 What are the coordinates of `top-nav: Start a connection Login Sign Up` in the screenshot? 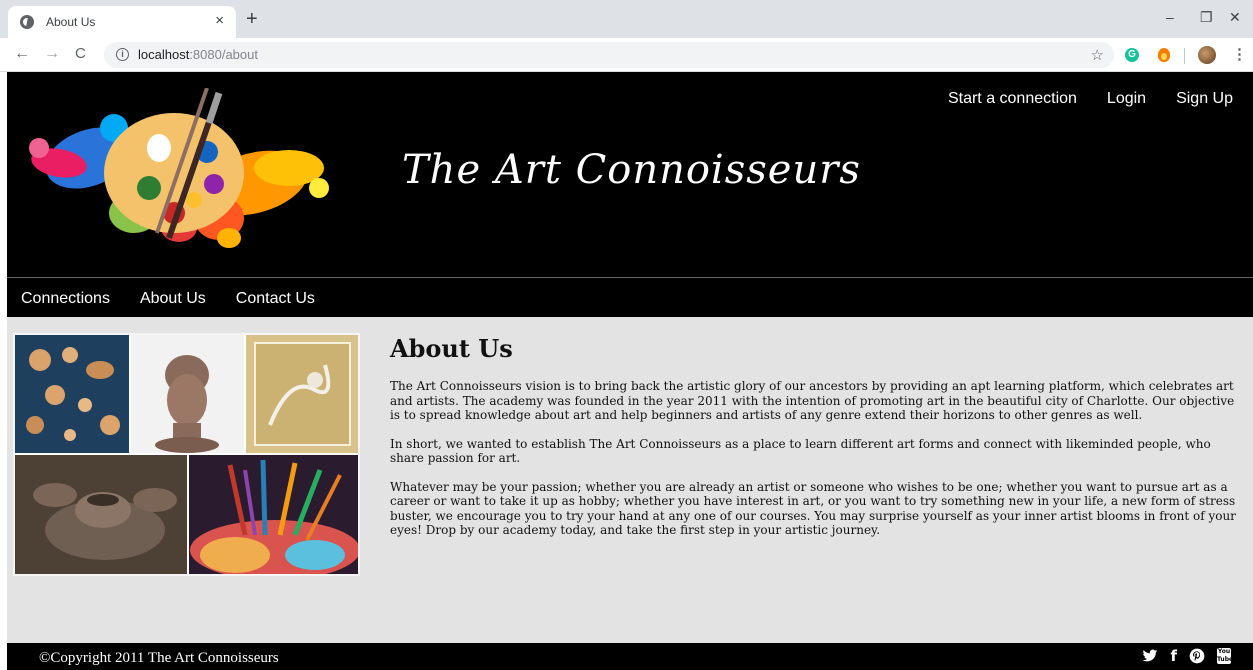 It's located at (1090, 99).